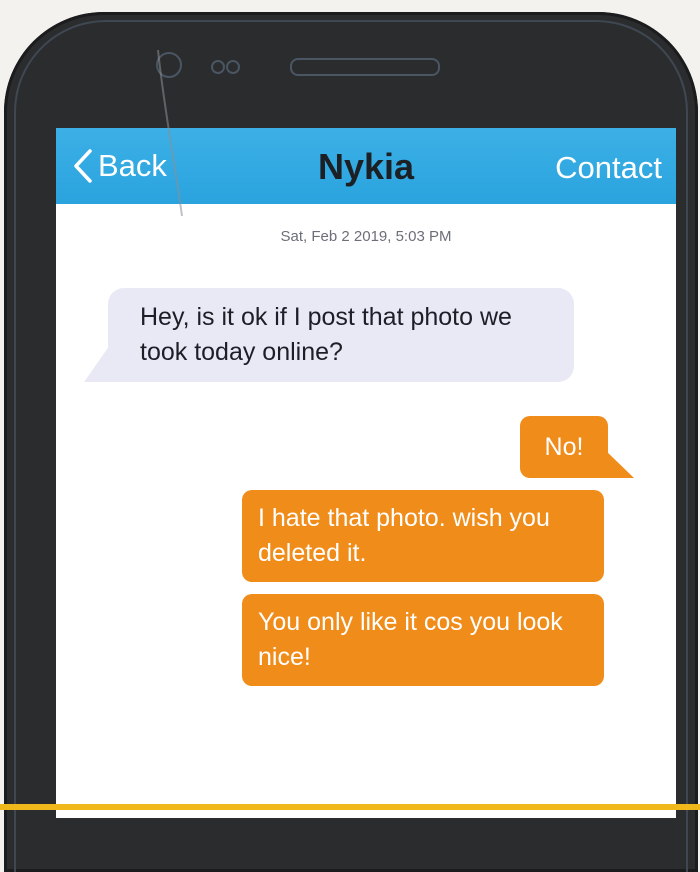  What do you see at coordinates (350, 807) in the screenshot?
I see `page-bottom-band` at bounding box center [350, 807].